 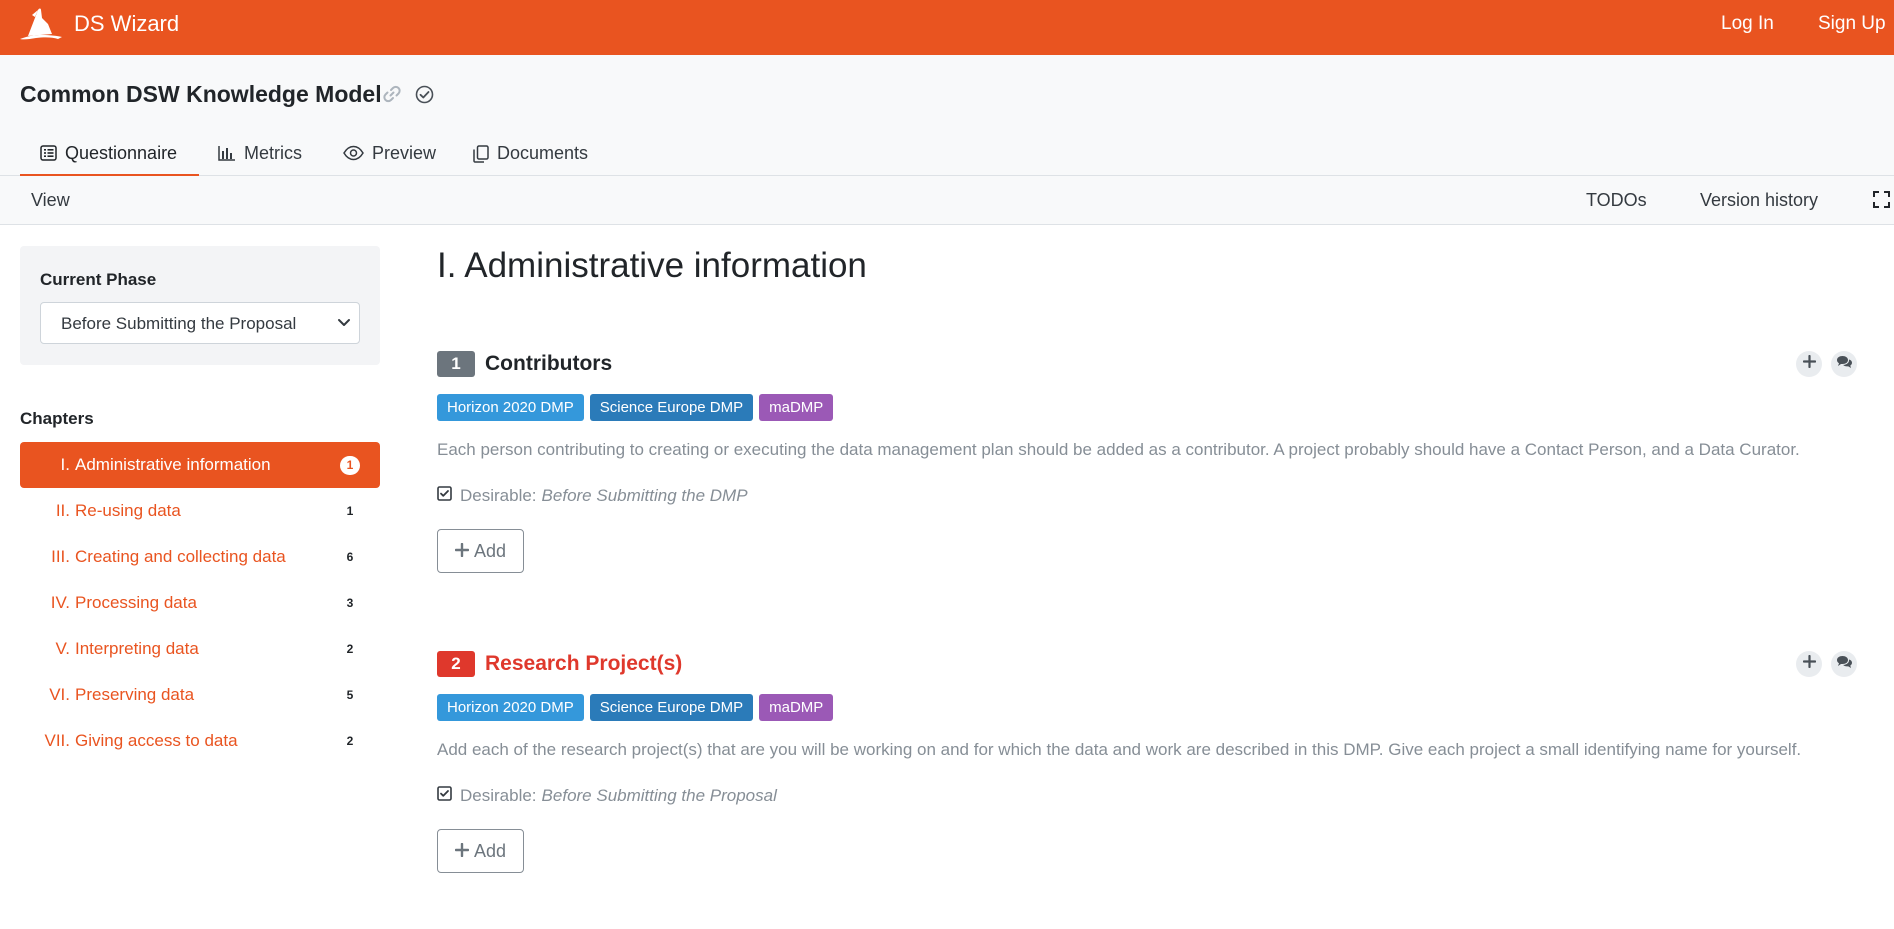 I want to click on chapter-item-administrative-information: I. Administrative information 1, so click(x=200, y=465).